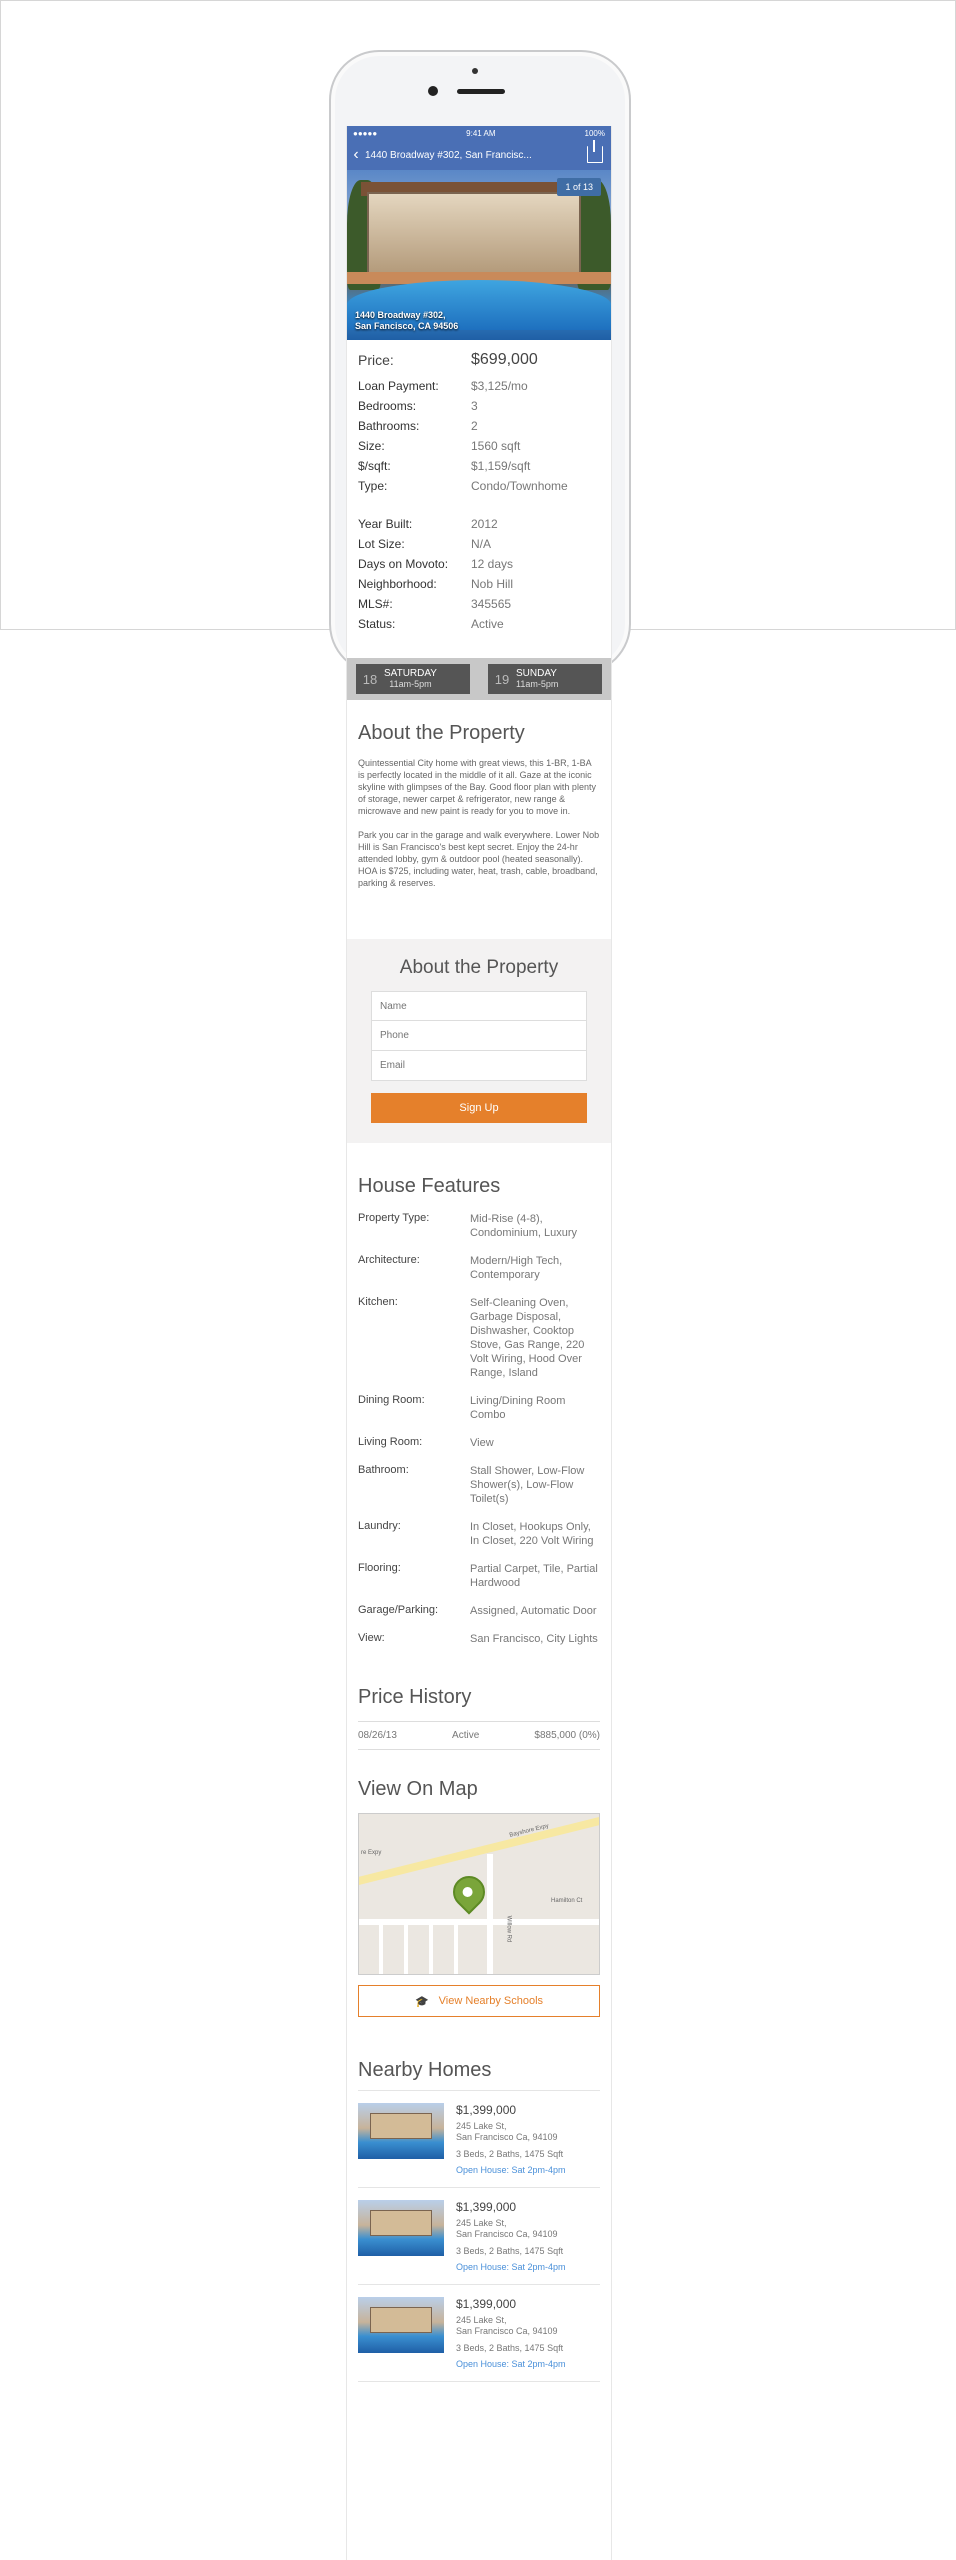 The width and height of the screenshot is (956, 2560). I want to click on about-title: About the Property, so click(441, 733).